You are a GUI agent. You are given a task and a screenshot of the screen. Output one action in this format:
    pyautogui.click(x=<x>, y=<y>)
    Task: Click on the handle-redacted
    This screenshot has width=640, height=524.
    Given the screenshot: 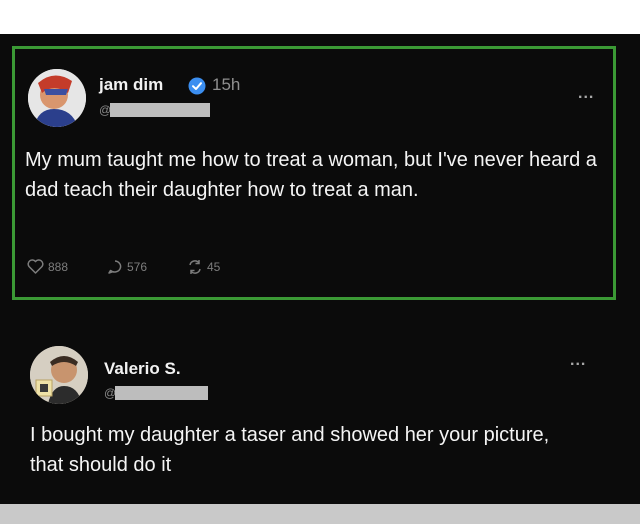 What is the action you would take?
    pyautogui.click(x=160, y=110)
    